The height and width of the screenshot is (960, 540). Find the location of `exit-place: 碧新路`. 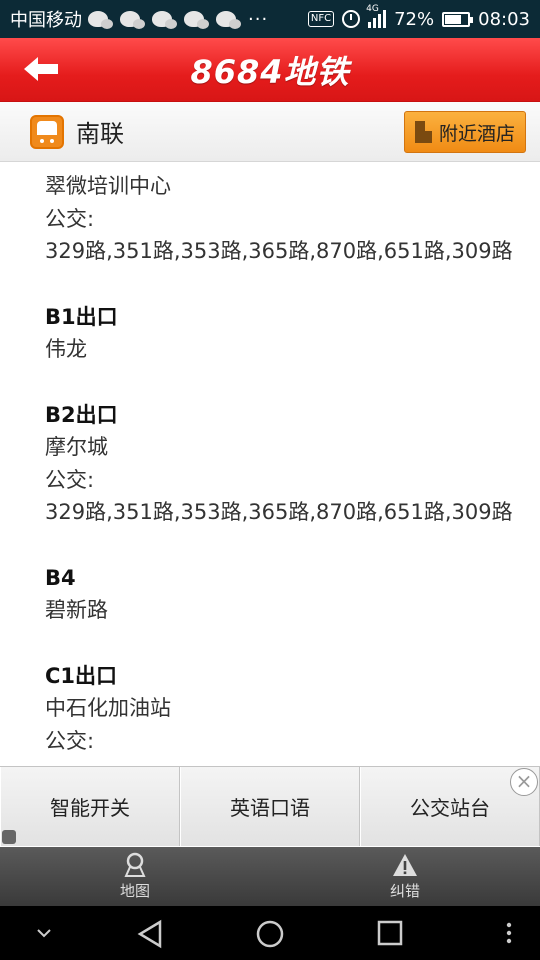

exit-place: 碧新路 is located at coordinates (76, 610).